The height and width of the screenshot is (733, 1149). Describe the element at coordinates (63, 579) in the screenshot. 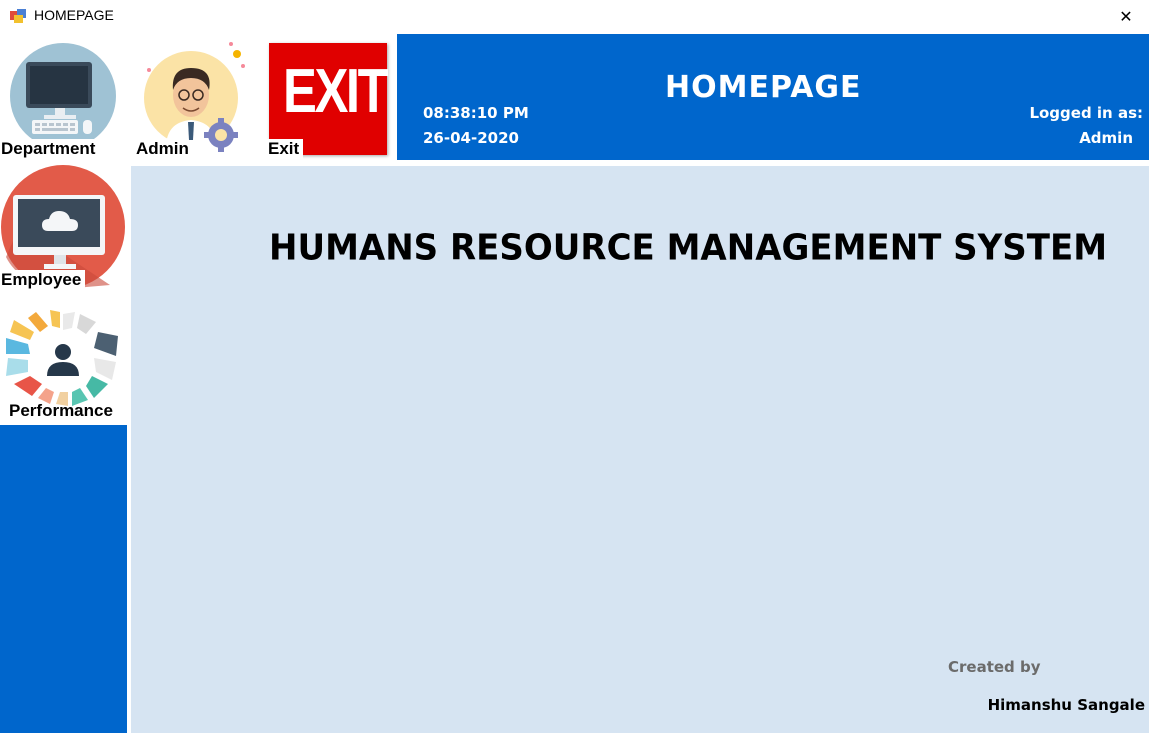

I see `sidebar-panel` at that location.